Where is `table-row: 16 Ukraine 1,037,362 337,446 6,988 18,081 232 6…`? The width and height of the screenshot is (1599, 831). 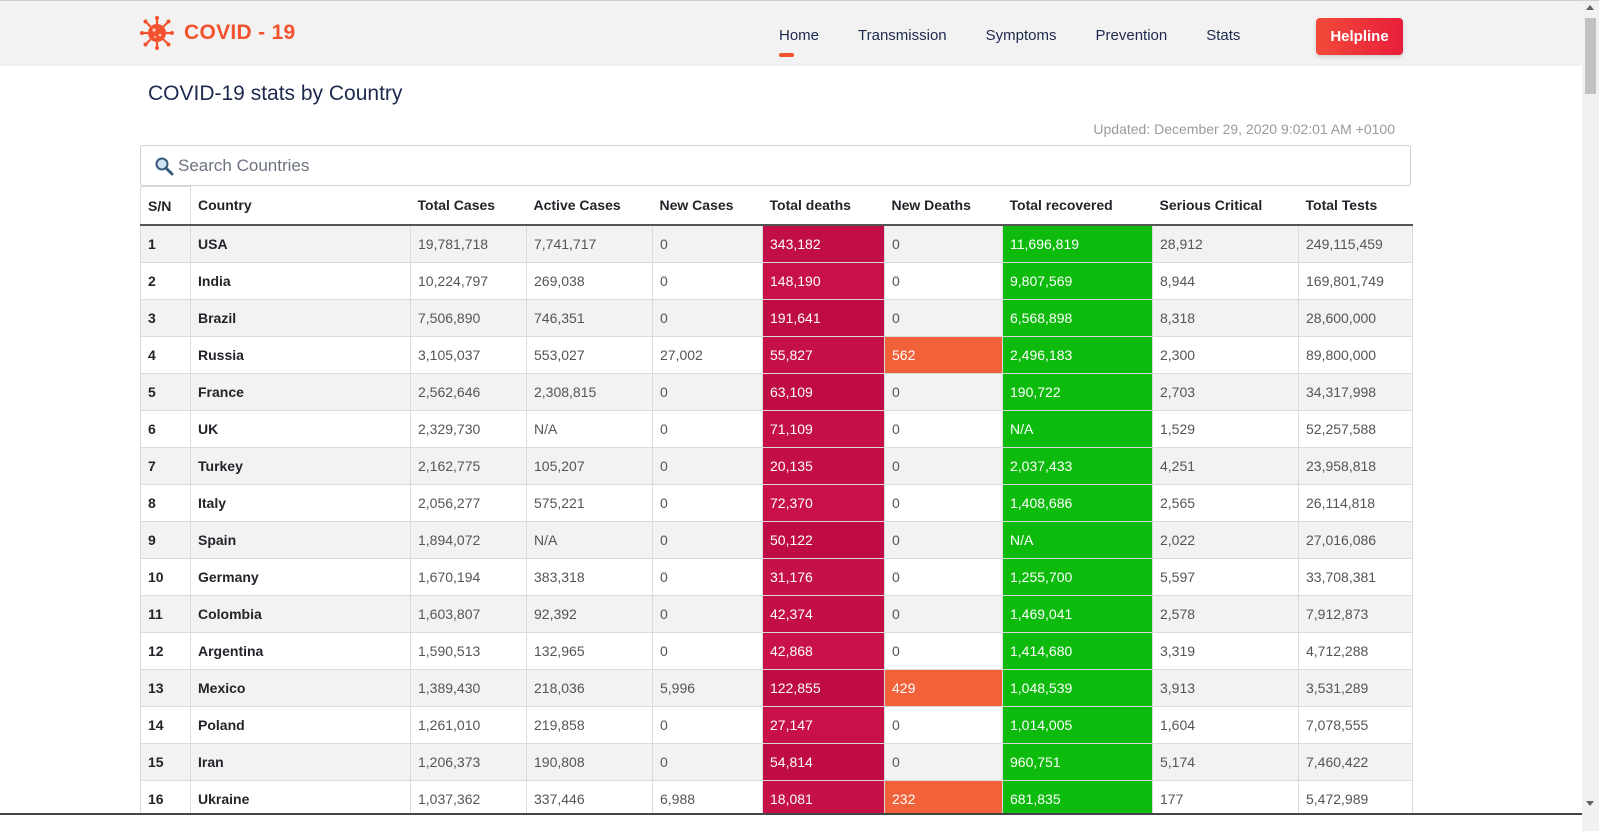 table-row: 16 Ukraine 1,037,362 337,446 6,988 18,081 232 6… is located at coordinates (776, 799).